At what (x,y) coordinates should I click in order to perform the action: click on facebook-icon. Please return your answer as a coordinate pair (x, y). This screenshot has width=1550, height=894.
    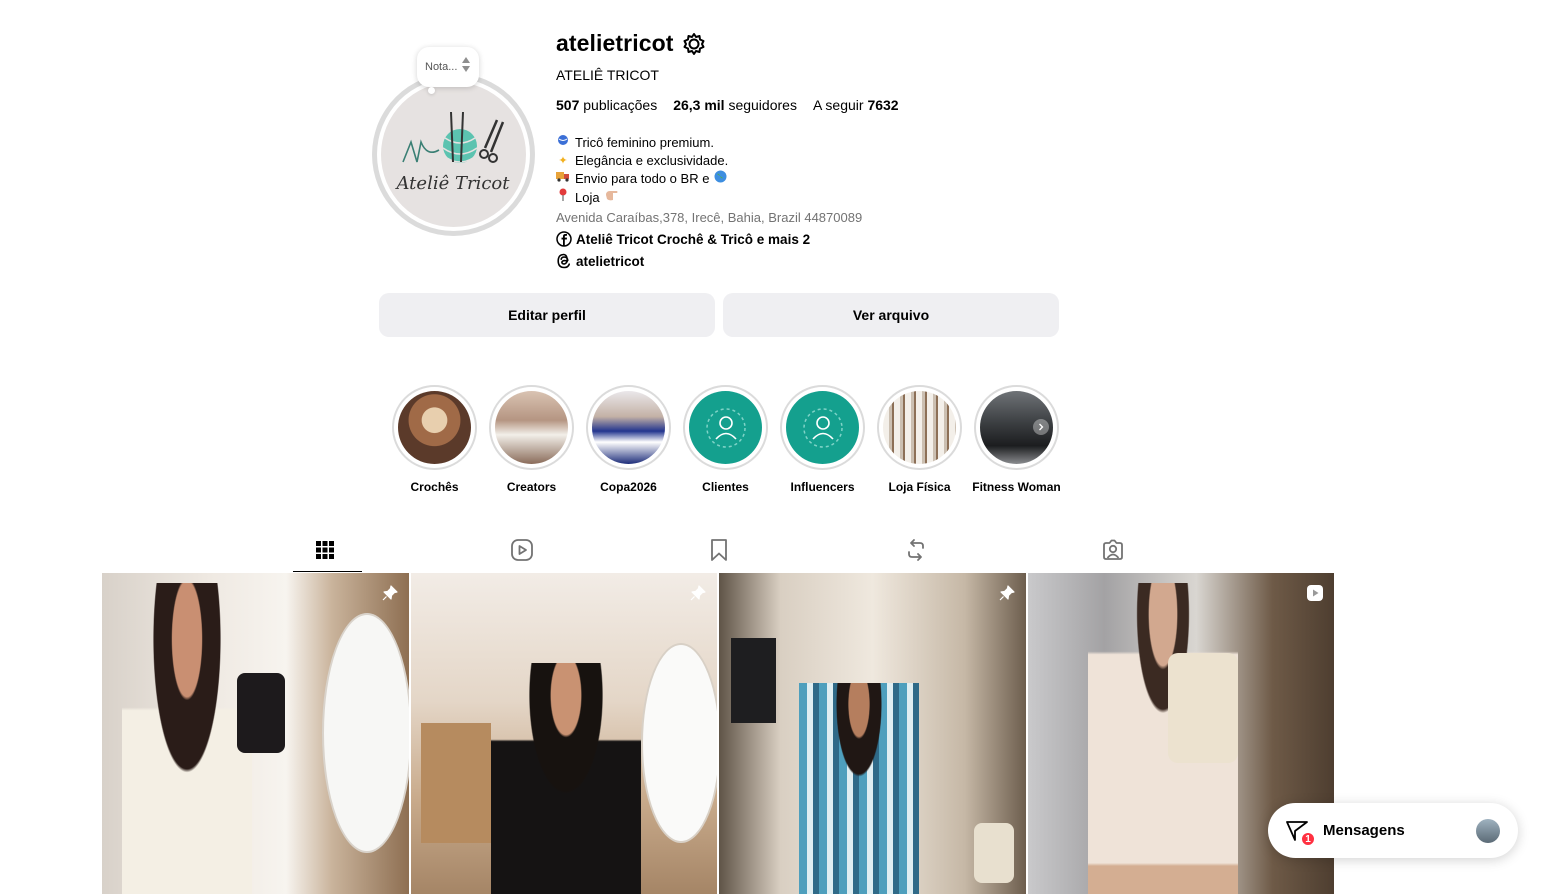
    Looking at the image, I should click on (564, 239).